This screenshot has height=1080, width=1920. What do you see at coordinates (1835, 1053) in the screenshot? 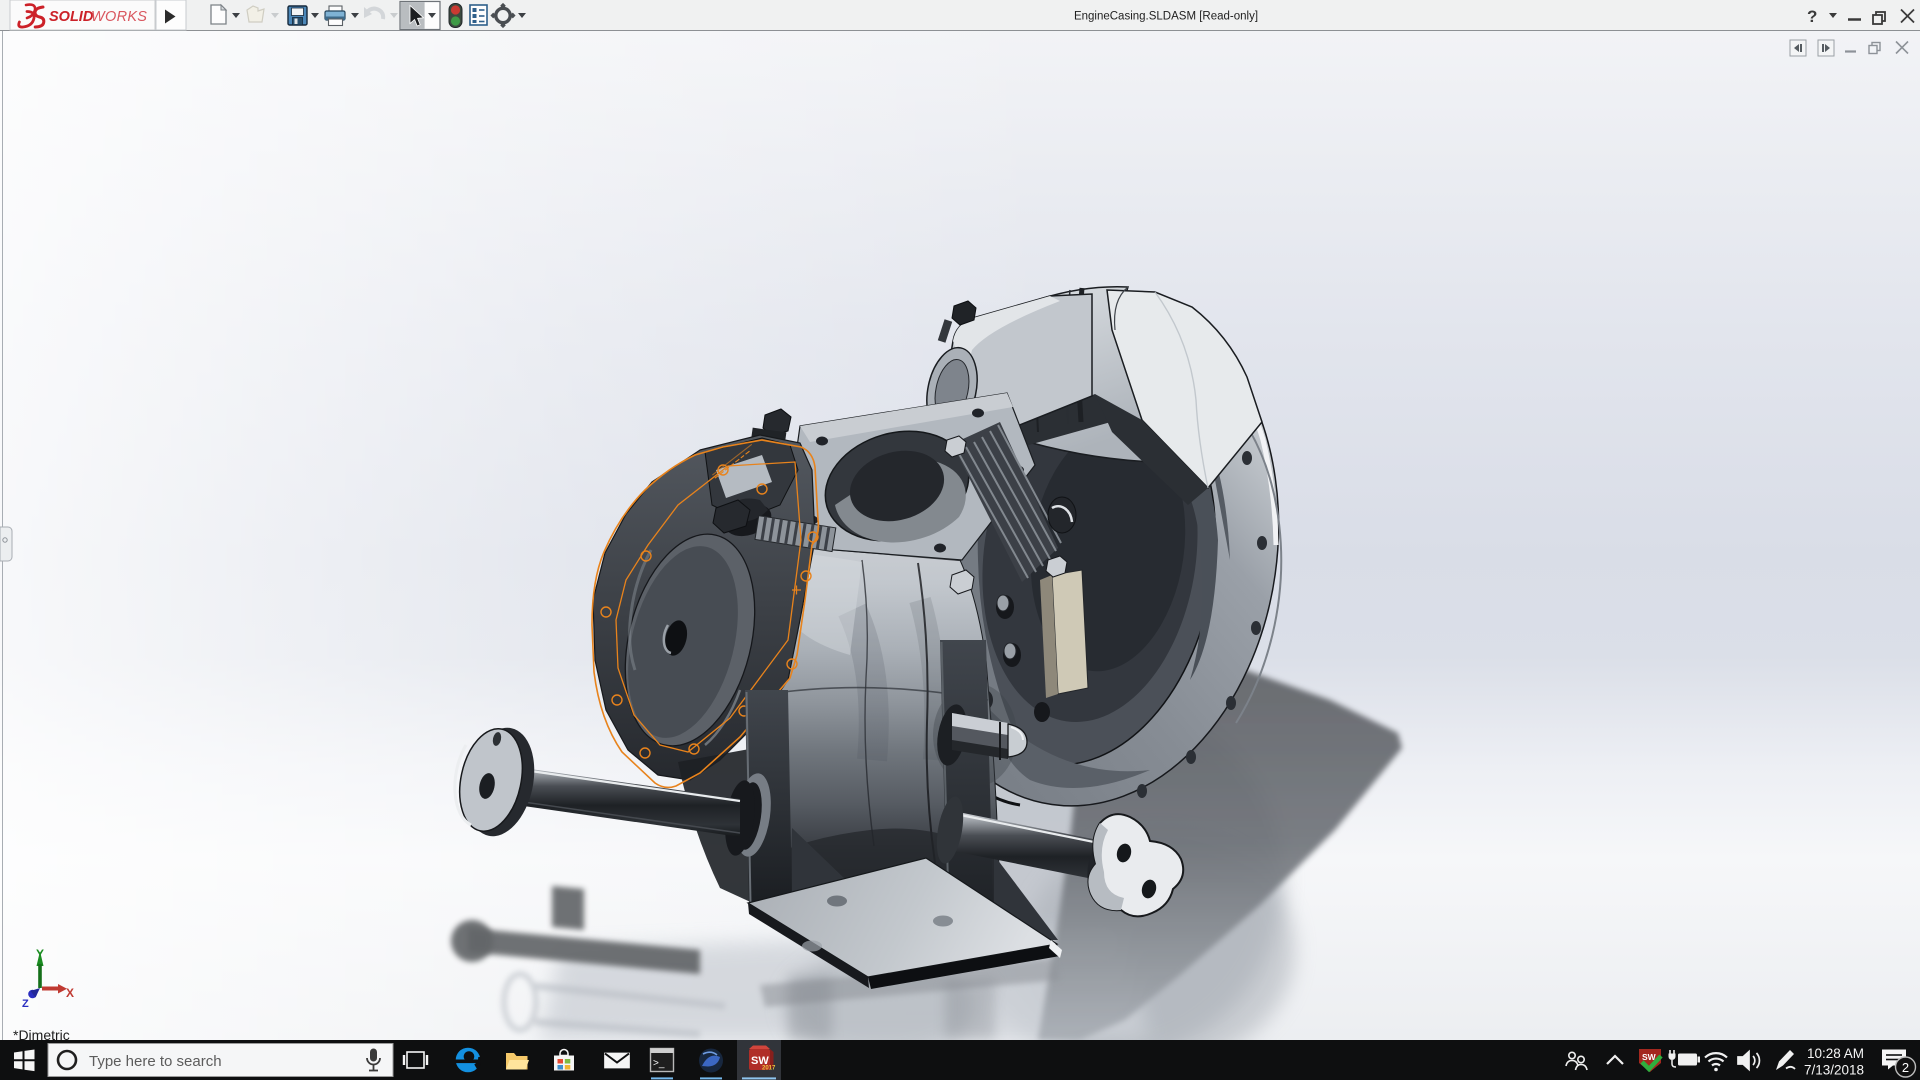
I see `svg-text: 10:28 AM` at bounding box center [1835, 1053].